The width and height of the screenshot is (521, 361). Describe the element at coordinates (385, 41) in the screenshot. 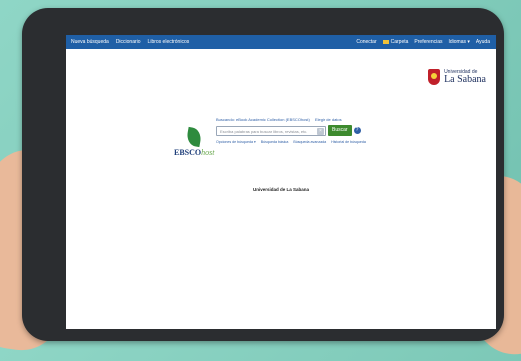

I see `folder-icon` at that location.